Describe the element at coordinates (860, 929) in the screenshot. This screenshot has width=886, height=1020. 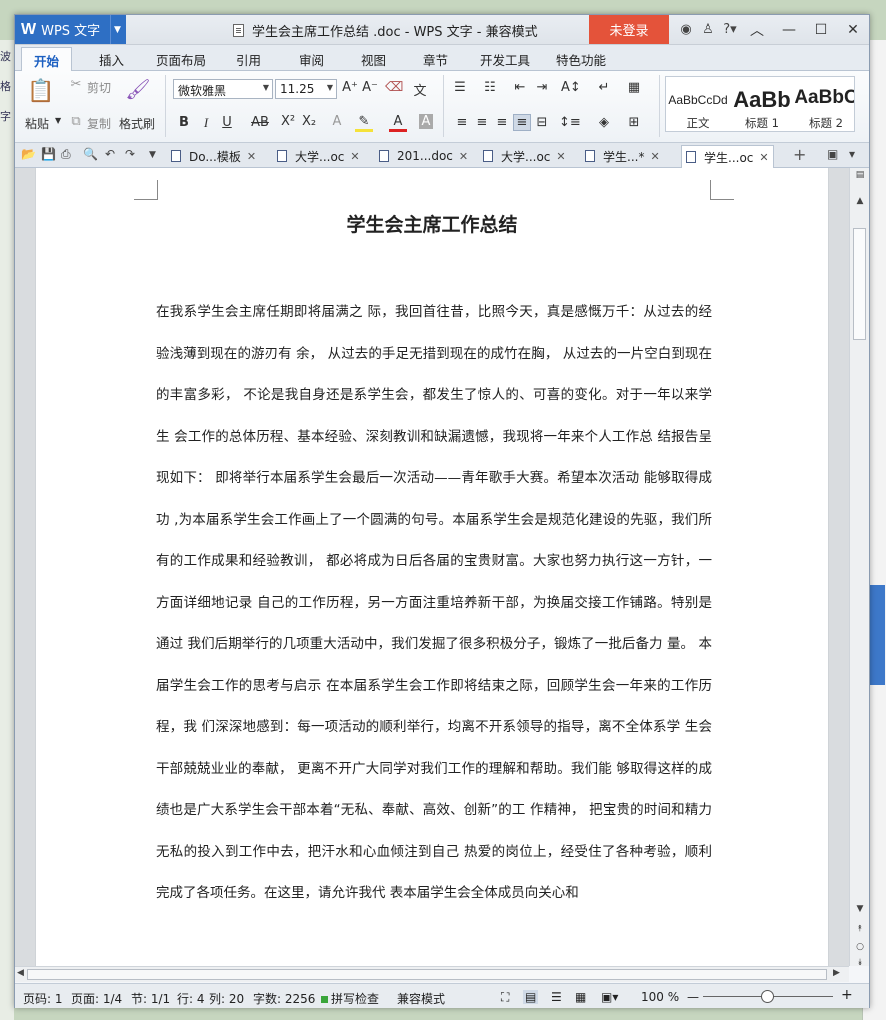
I see `previous-page-icon: ⯭` at that location.